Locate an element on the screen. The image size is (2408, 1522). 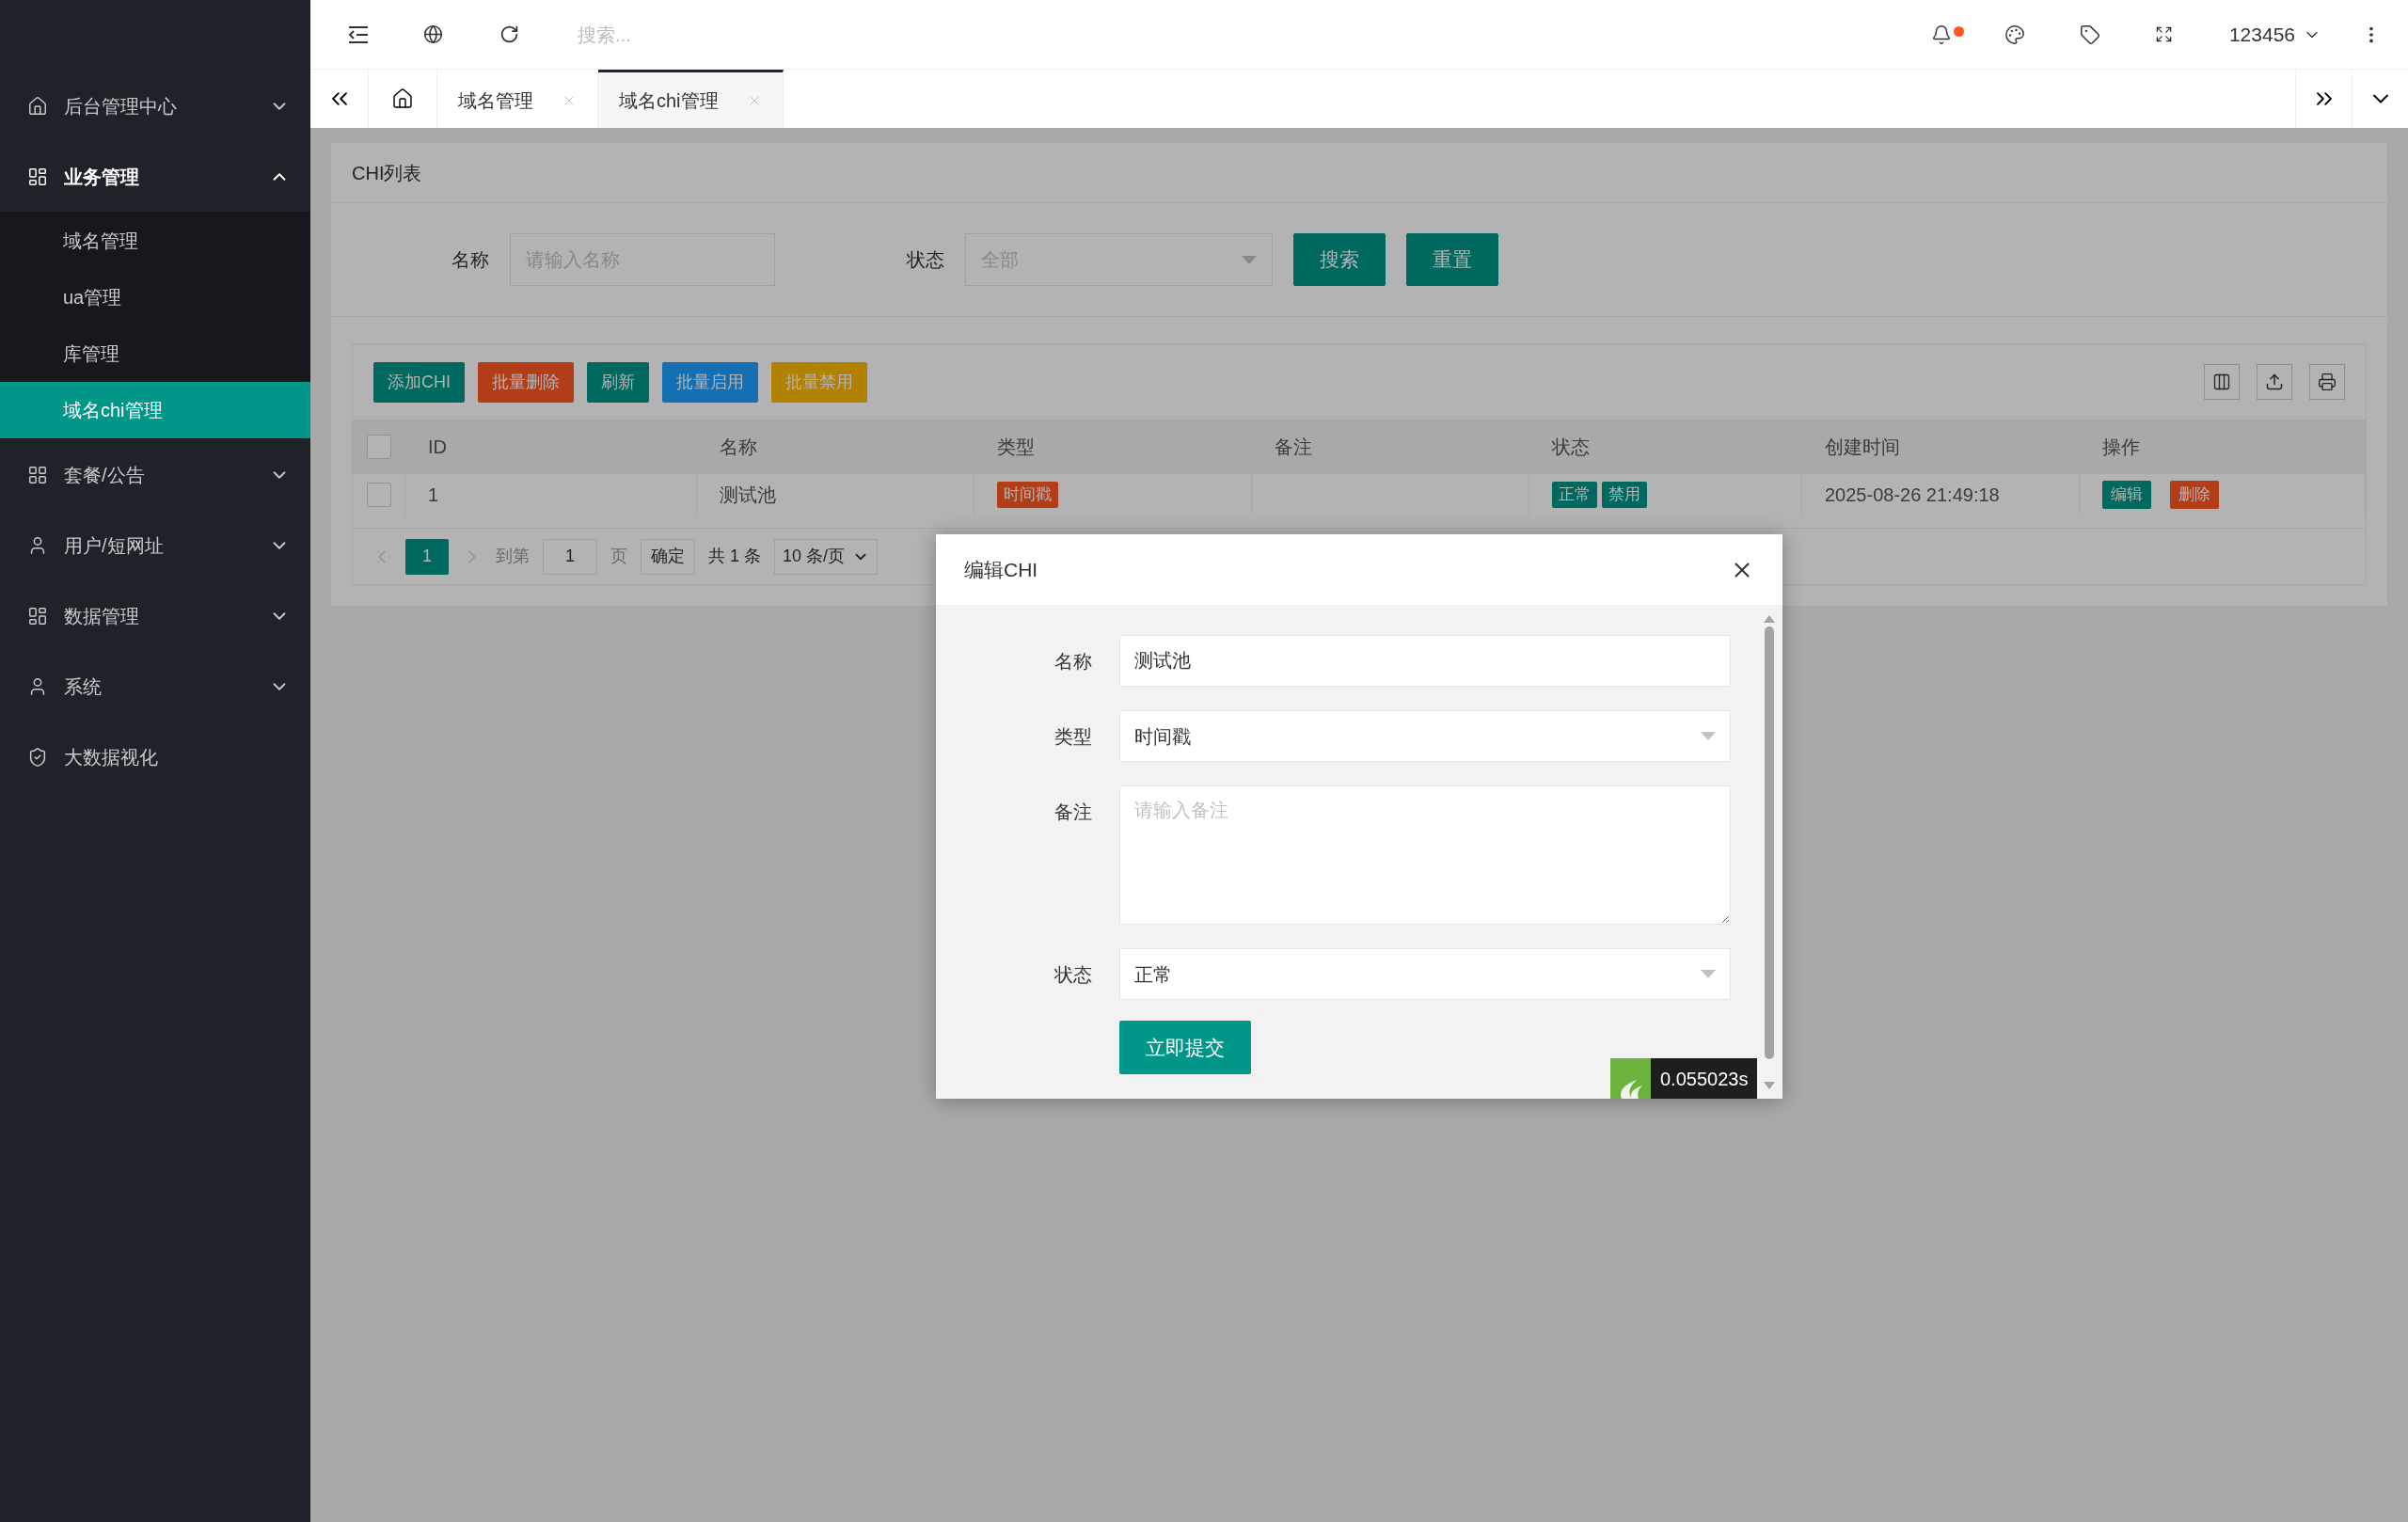
submenu-item: 域名管理 is located at coordinates (155, 241).